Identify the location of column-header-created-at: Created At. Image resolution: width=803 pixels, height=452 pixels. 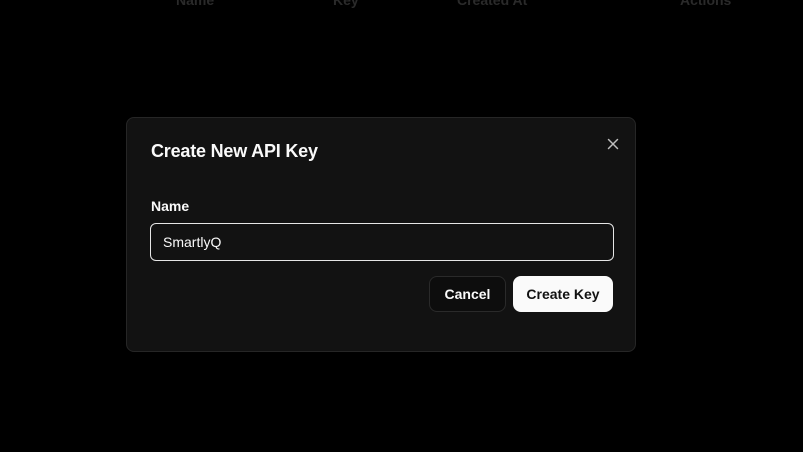
(492, 4).